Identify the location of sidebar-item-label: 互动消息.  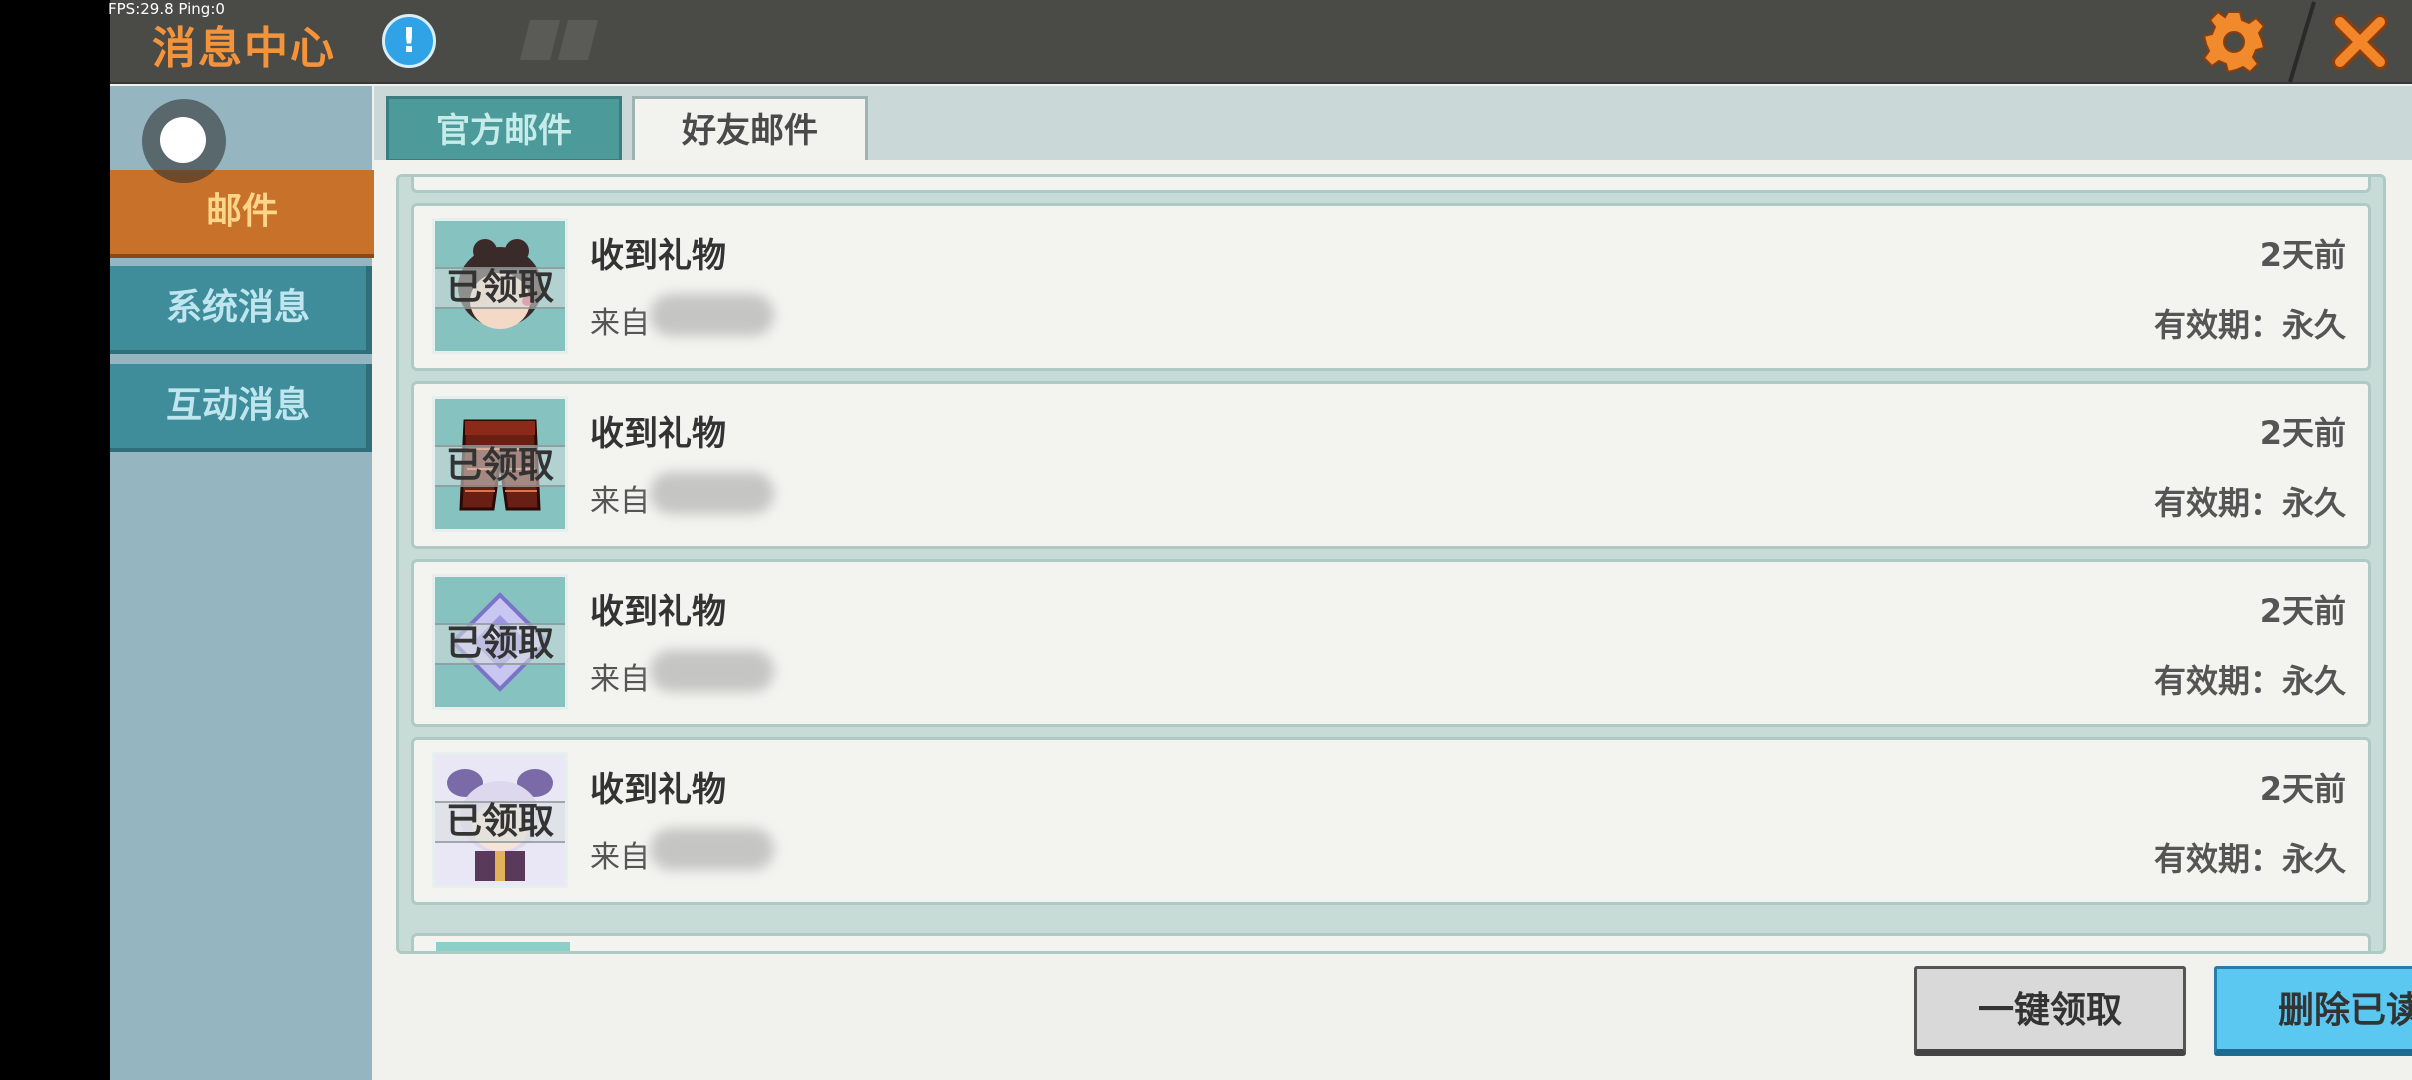
(237, 405).